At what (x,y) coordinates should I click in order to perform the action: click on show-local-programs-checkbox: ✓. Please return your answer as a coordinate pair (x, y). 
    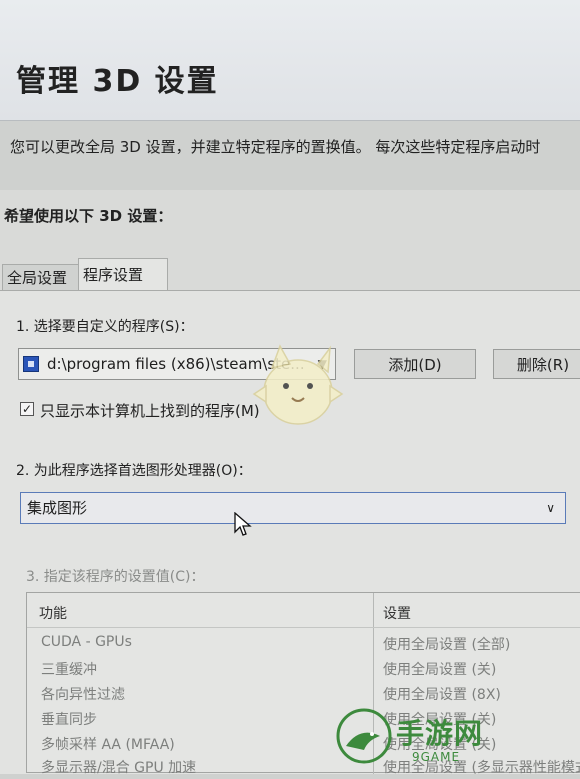
    Looking at the image, I should click on (27, 409).